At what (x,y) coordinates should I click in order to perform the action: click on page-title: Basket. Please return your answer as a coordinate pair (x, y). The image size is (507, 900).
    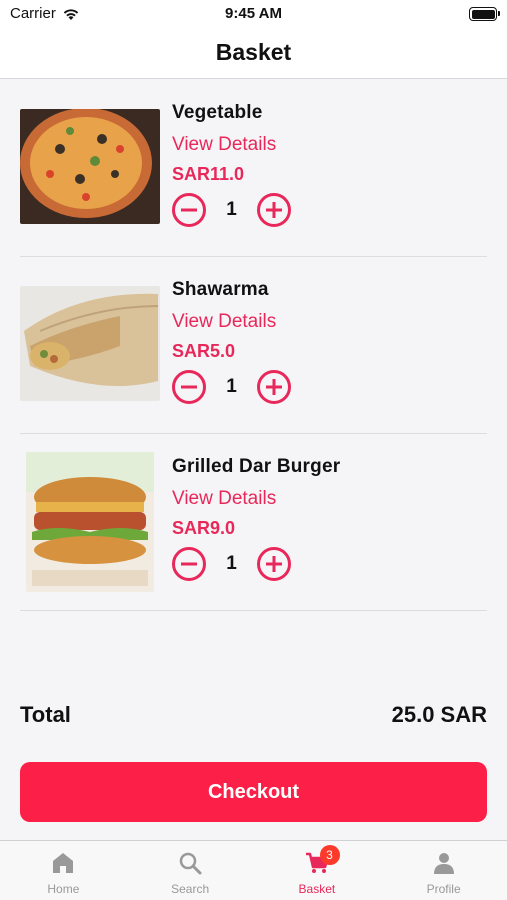
    Looking at the image, I should click on (253, 52).